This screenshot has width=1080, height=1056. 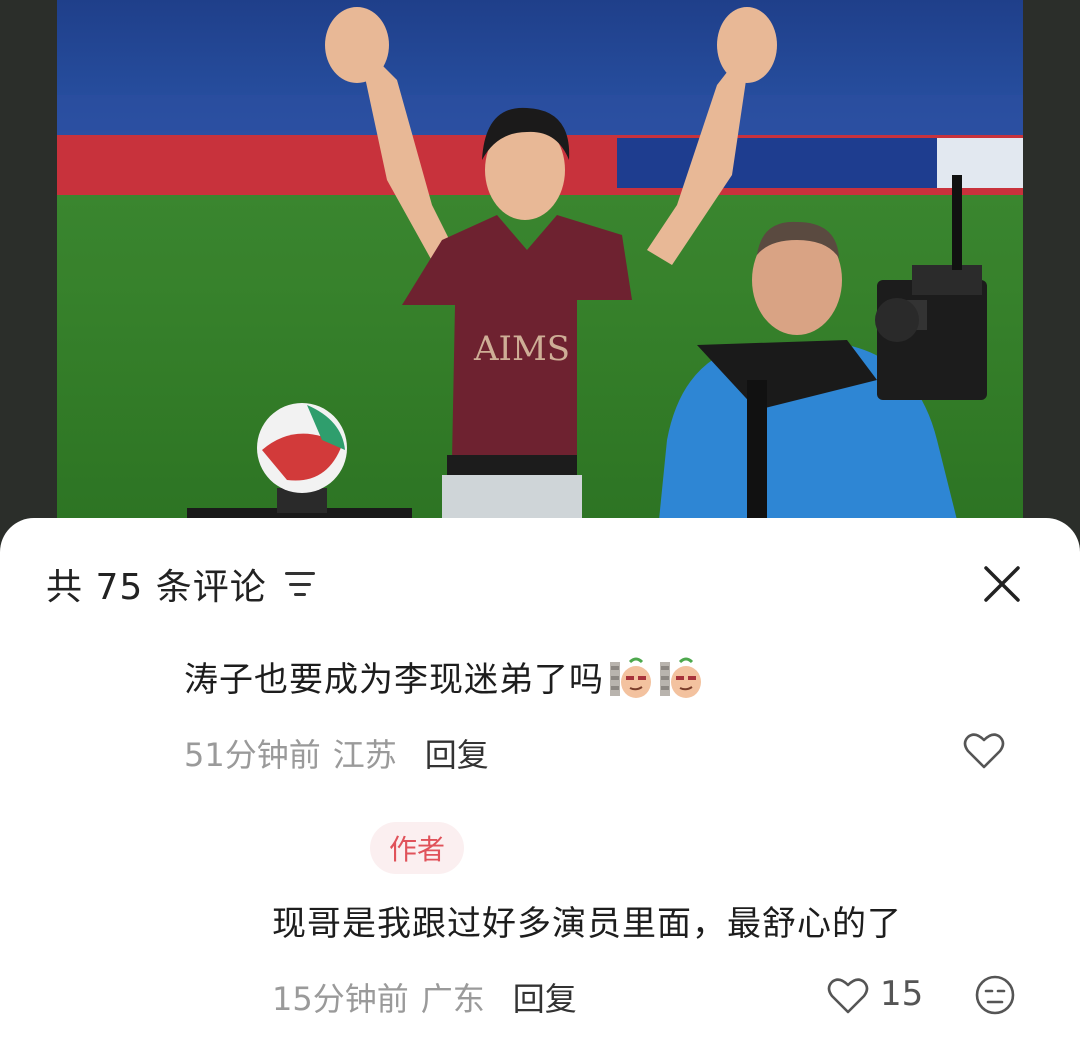 What do you see at coordinates (1002, 584) in the screenshot?
I see `close-icon` at bounding box center [1002, 584].